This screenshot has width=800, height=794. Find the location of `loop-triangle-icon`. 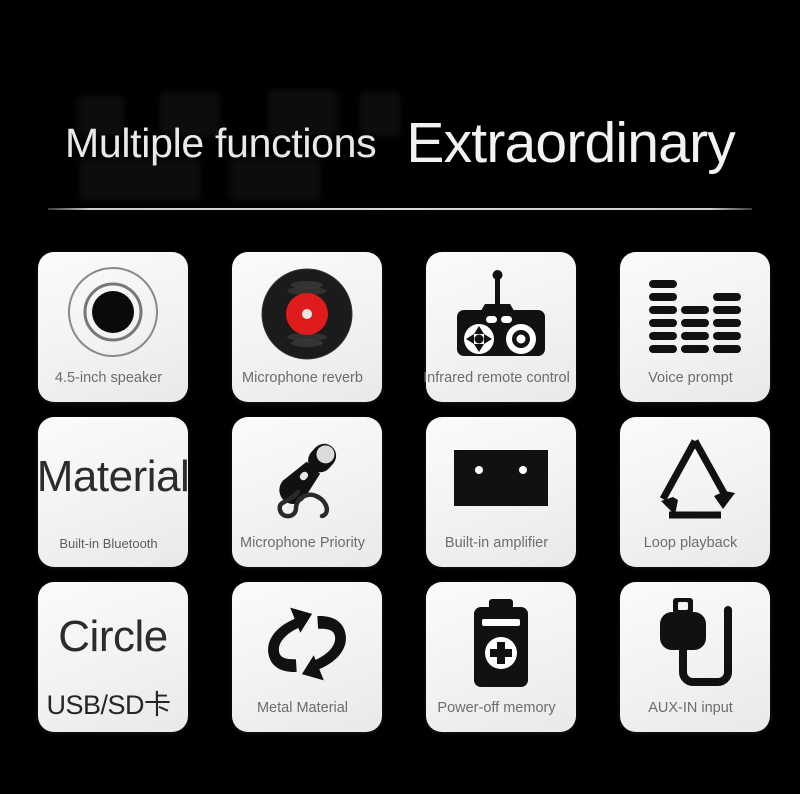

loop-triangle-icon is located at coordinates (695, 476).